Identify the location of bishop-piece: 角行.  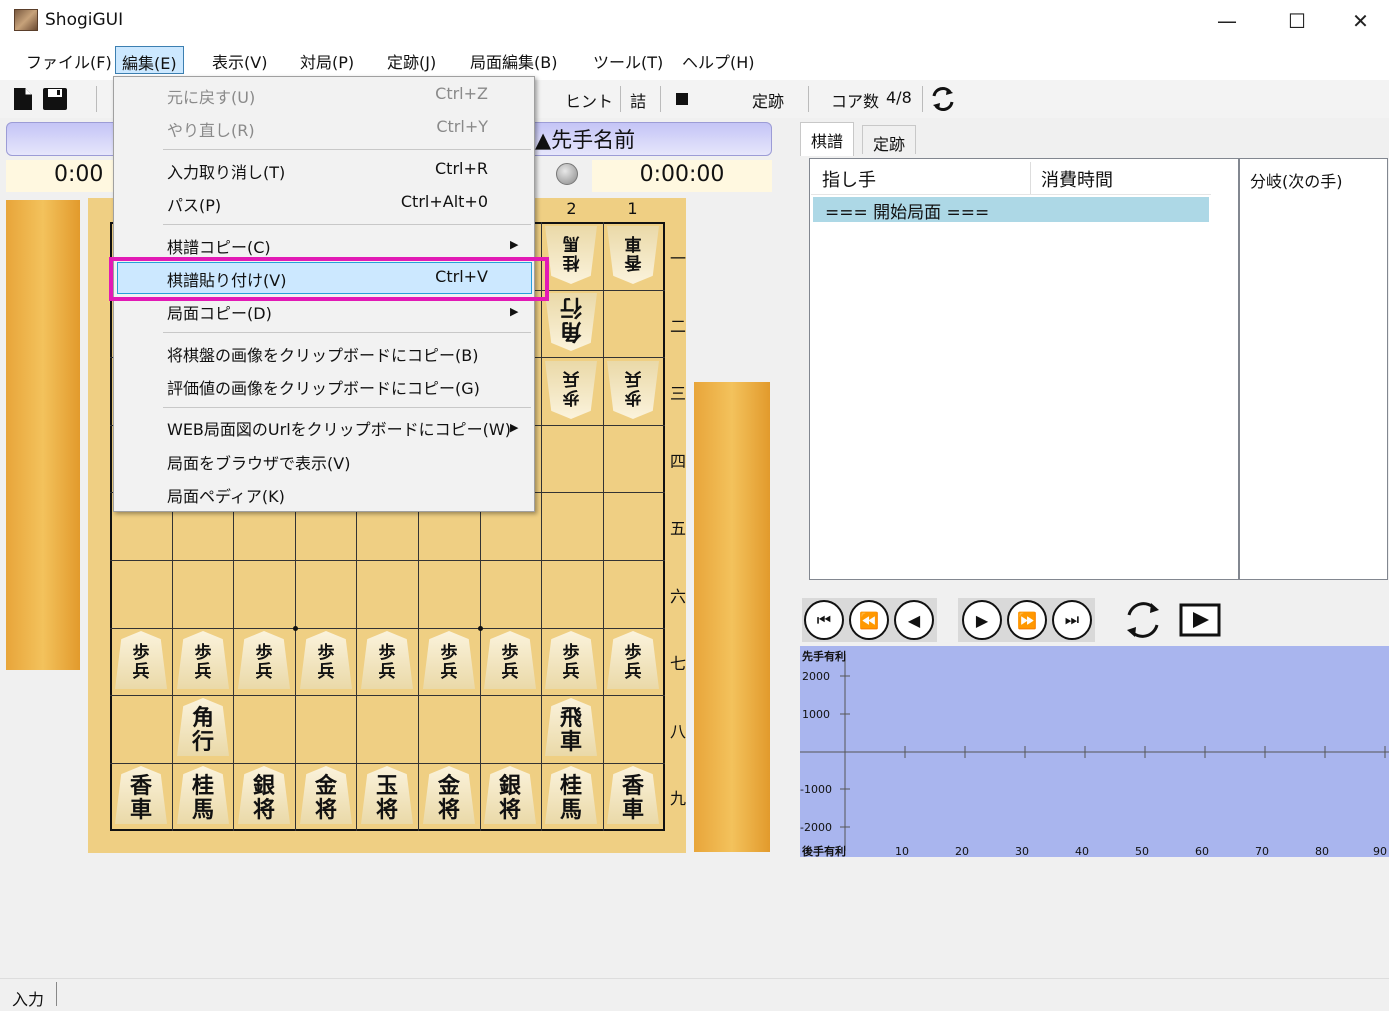
(203, 727).